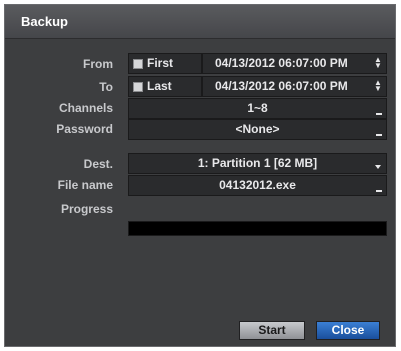 The image size is (401, 351). I want to click on dest-dropdown: 1: Partition 1 [62 MB], so click(257, 163).